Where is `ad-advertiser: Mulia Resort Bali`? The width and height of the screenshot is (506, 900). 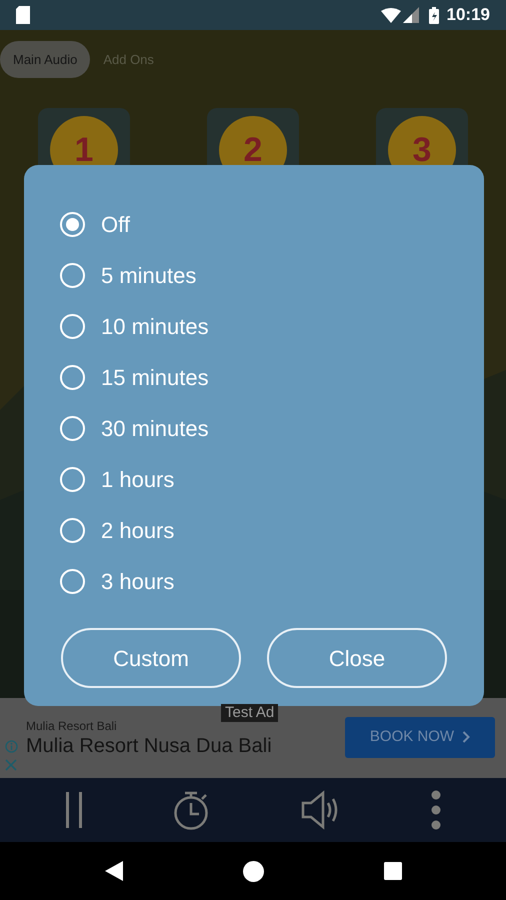
ad-advertiser: Mulia Resort Bali is located at coordinates (72, 726).